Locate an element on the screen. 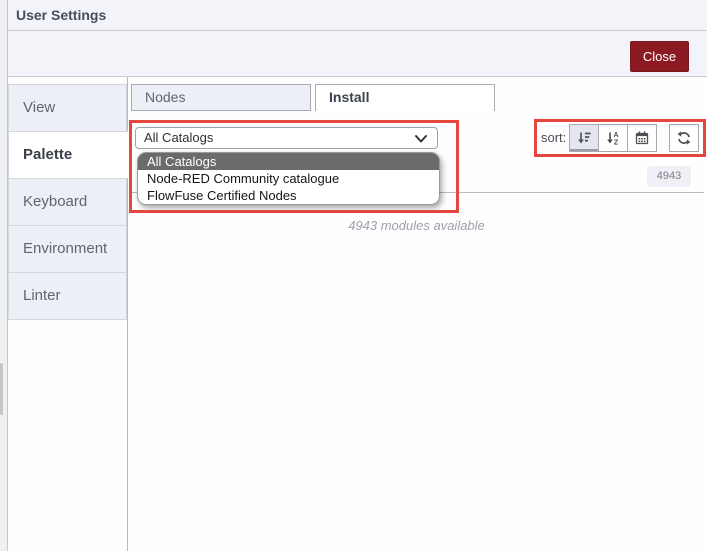 The height and width of the screenshot is (551, 707). tab-nodes: Nodes is located at coordinates (221, 97).